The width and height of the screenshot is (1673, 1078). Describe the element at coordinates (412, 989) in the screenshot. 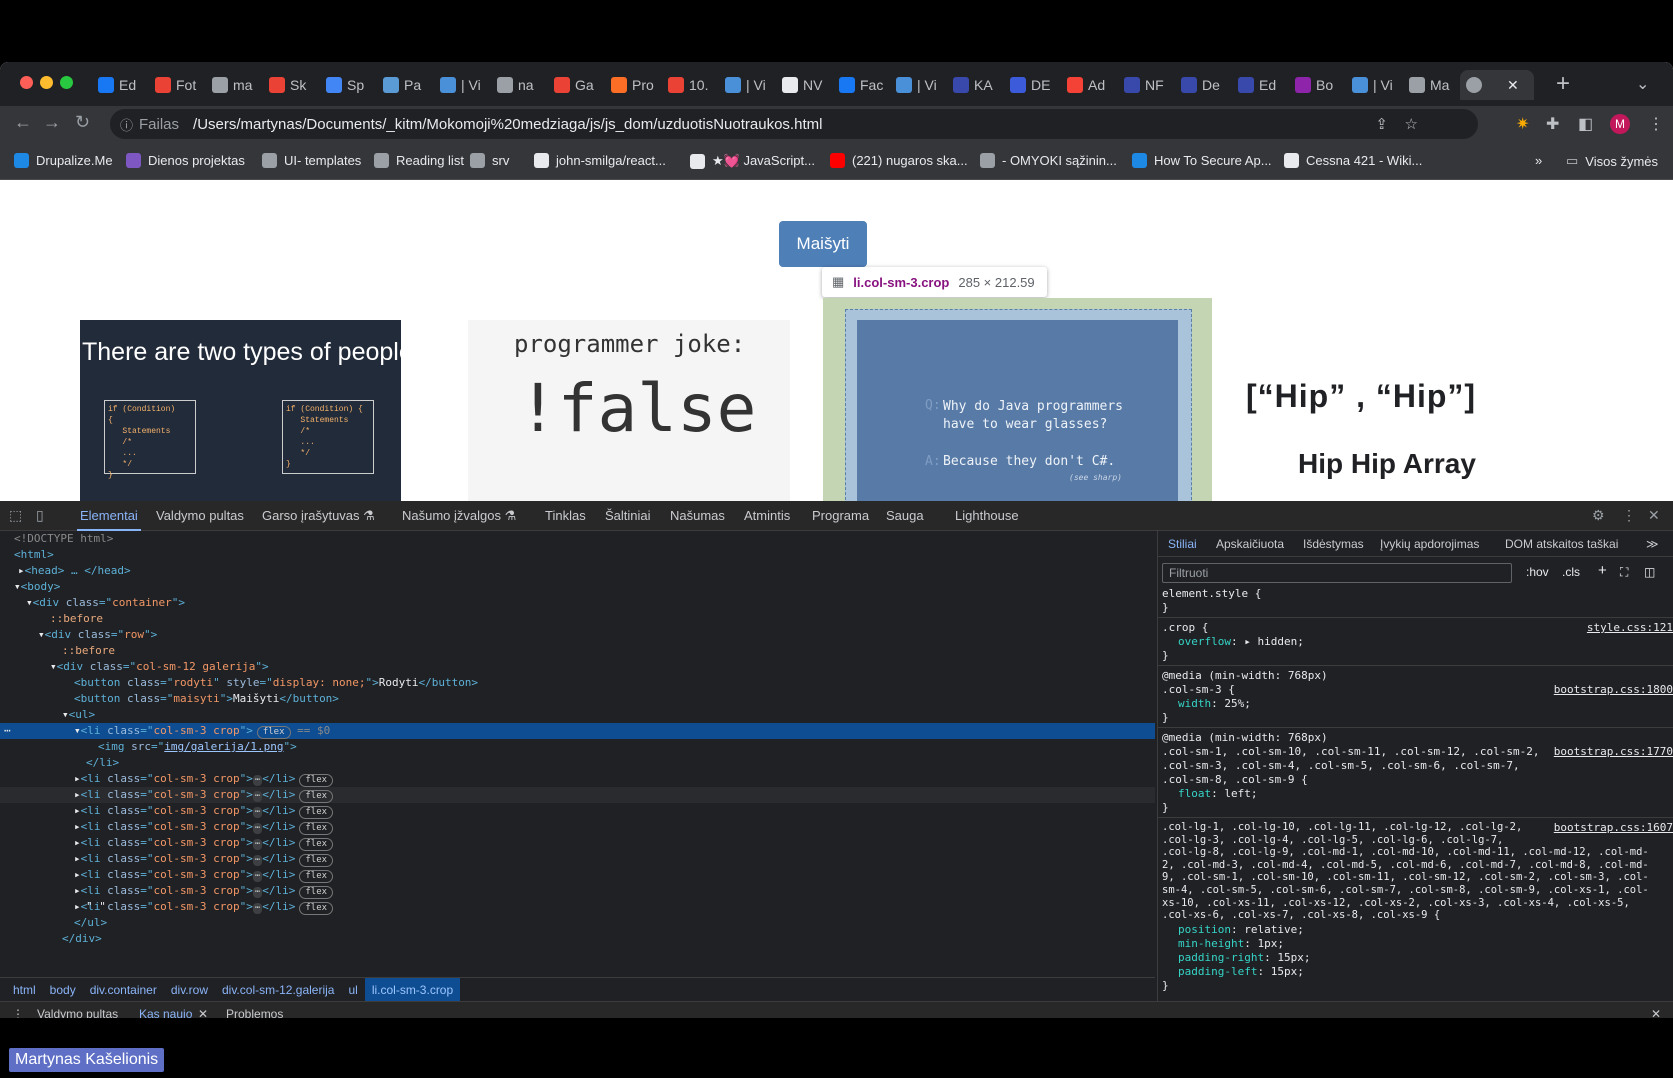

I see `breadcrumb-item: li.col-sm-3.crop` at that location.